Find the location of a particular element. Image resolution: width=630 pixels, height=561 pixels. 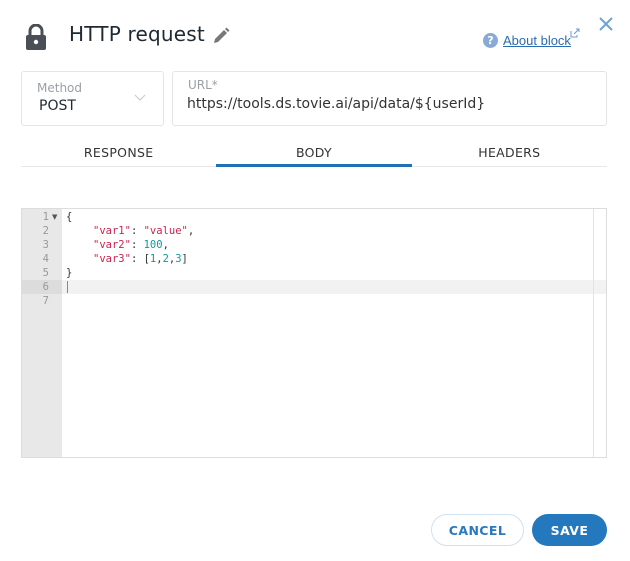

url-input is located at coordinates (387, 104).